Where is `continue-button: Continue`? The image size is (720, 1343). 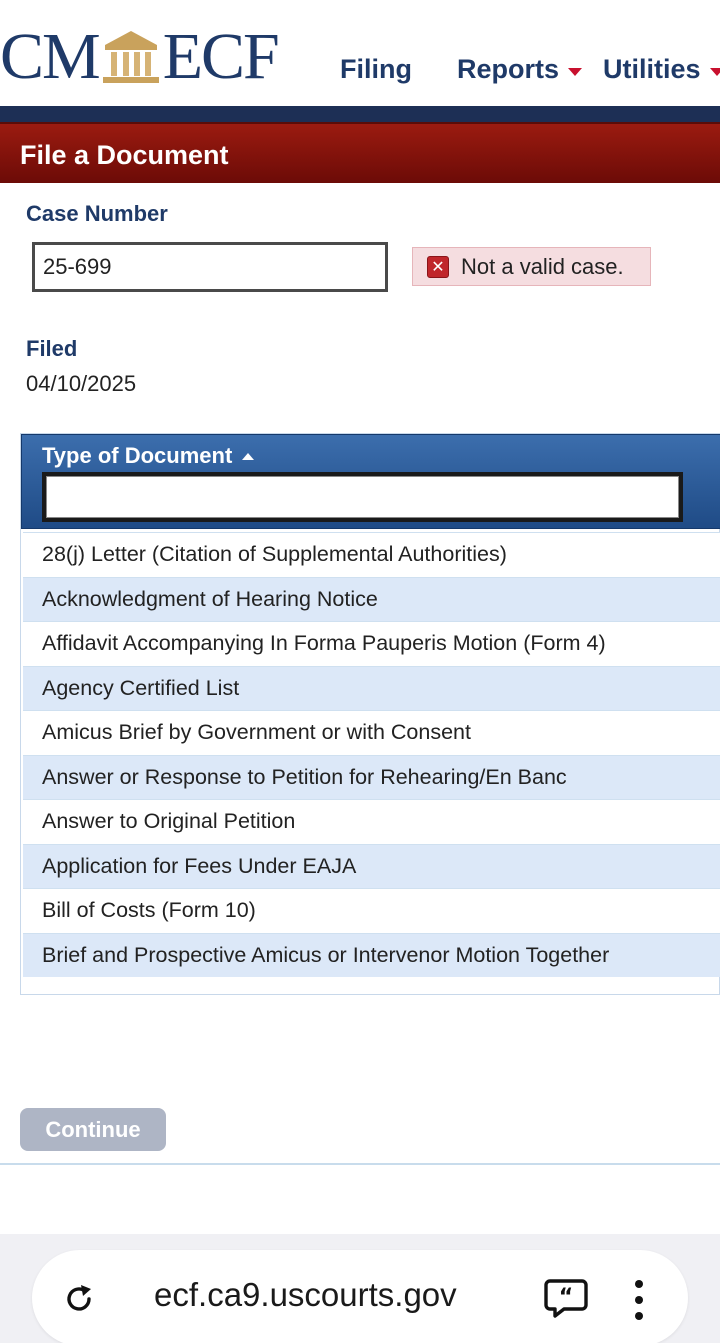 continue-button: Continue is located at coordinates (93, 1129).